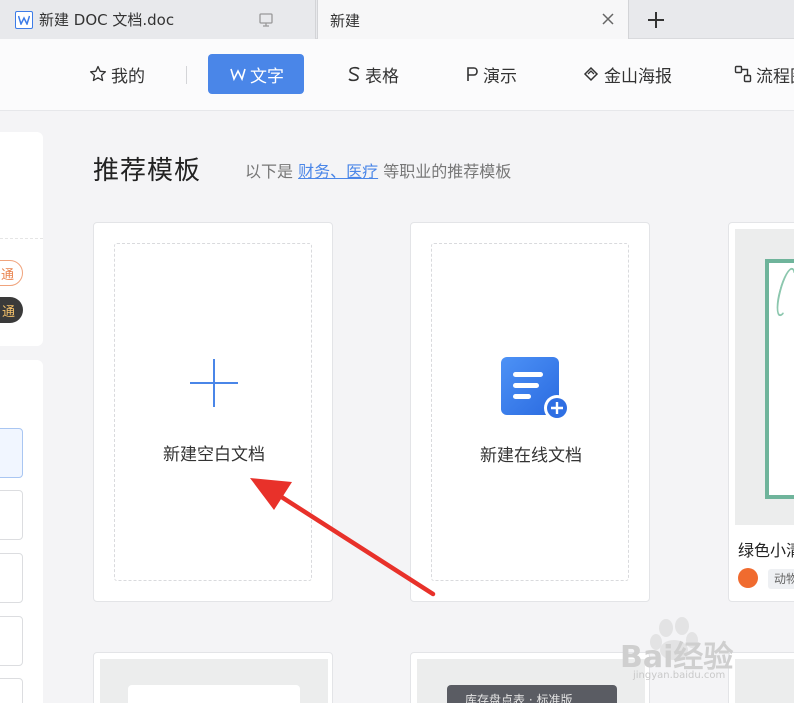 The height and width of the screenshot is (703, 794). What do you see at coordinates (345, 20) in the screenshot?
I see `tab-new-title: 新建` at bounding box center [345, 20].